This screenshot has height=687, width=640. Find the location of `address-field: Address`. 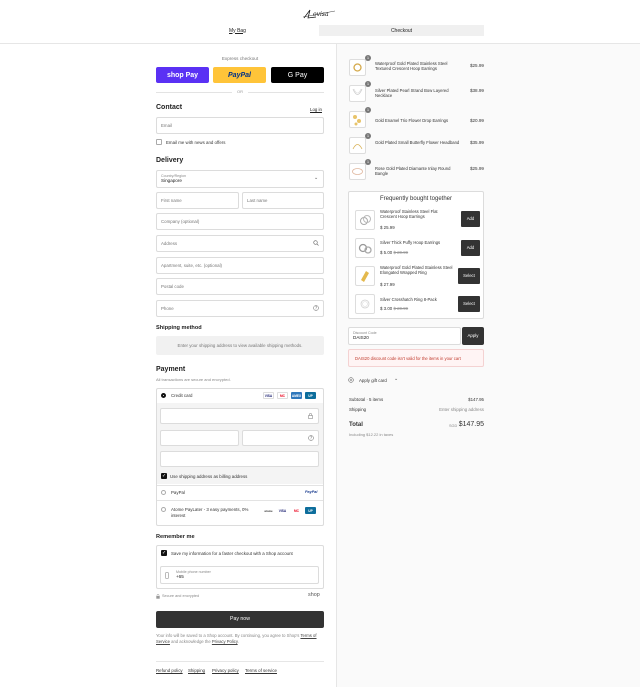

address-field: Address is located at coordinates (240, 243).